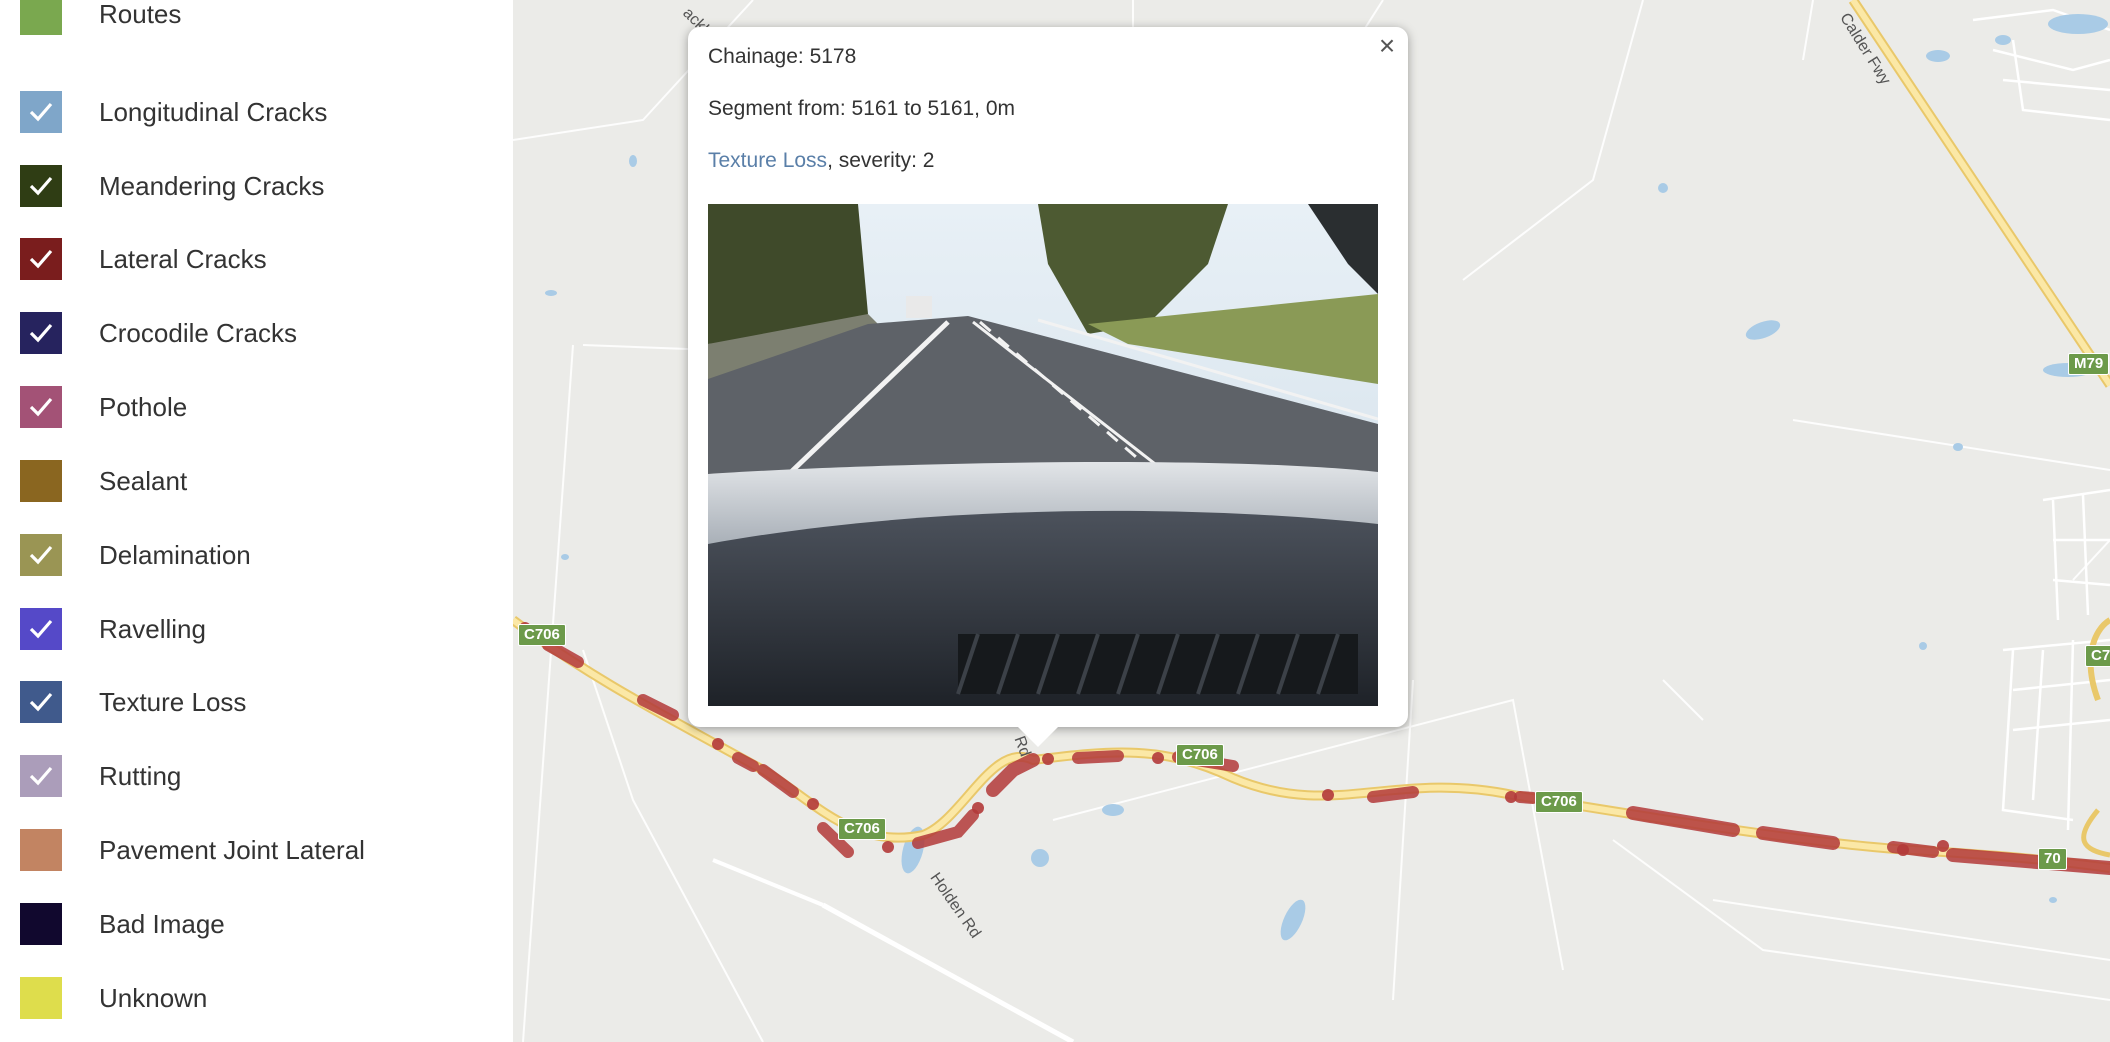 The height and width of the screenshot is (1042, 2110). I want to click on legend-label: Longitudinal Cracks, so click(213, 111).